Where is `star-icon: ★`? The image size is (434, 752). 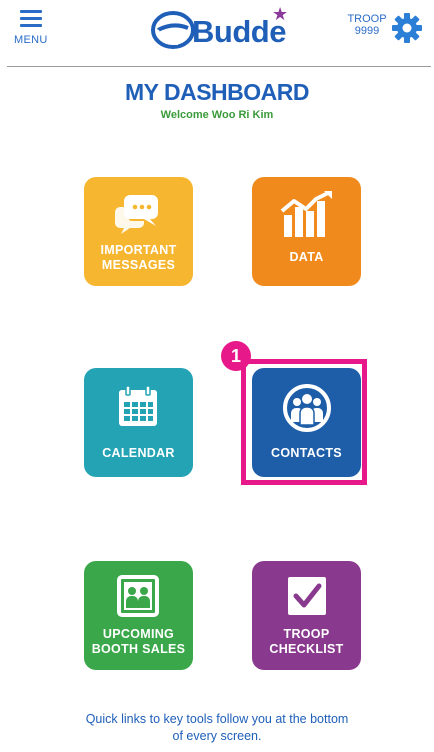 star-icon: ★ is located at coordinates (280, 14).